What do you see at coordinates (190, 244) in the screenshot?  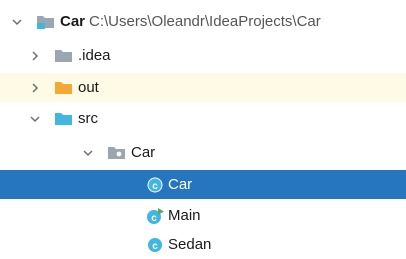 I see `tree-item-label: Sedan` at bounding box center [190, 244].